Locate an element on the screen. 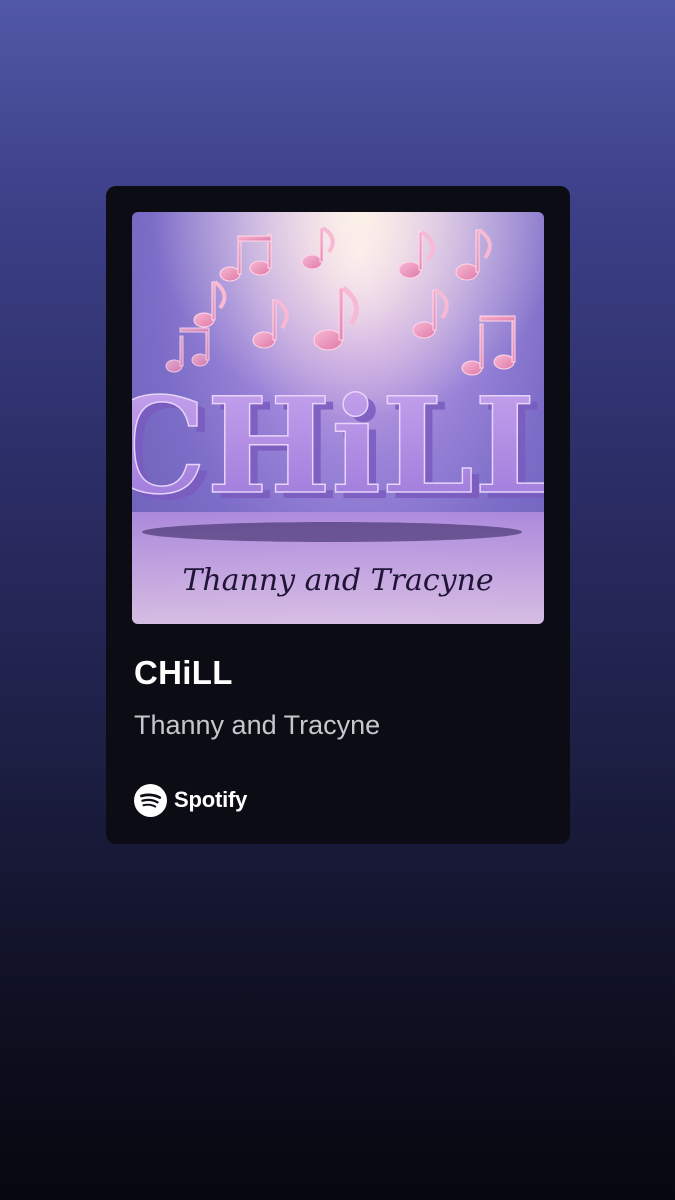 The height and width of the screenshot is (1200, 675). artist-name: Thanny and Tracyne is located at coordinates (257, 725).